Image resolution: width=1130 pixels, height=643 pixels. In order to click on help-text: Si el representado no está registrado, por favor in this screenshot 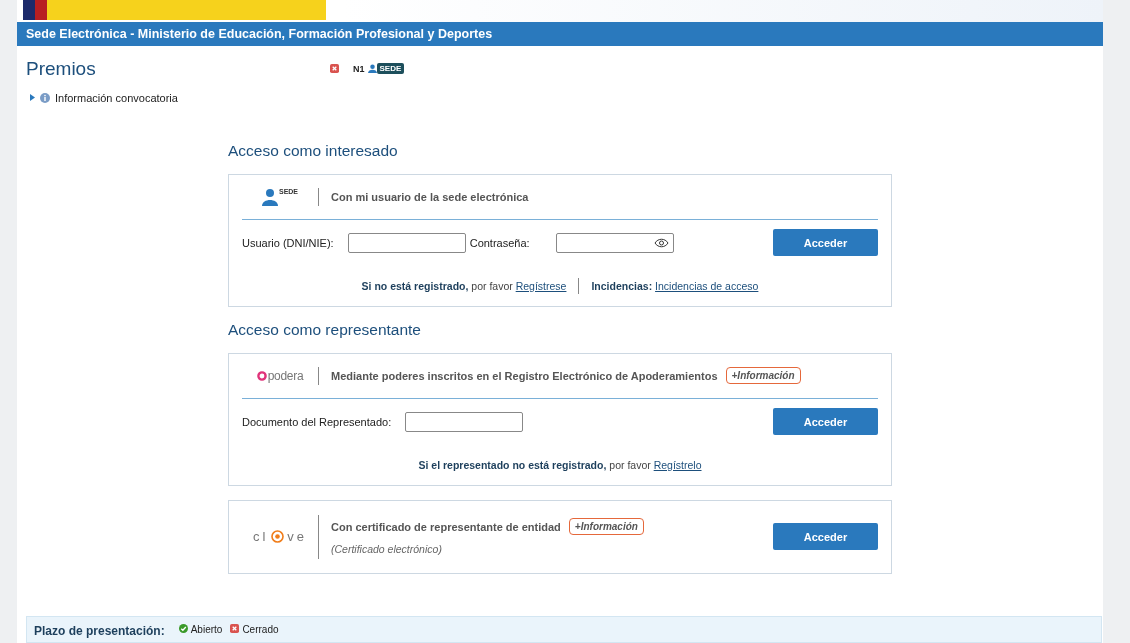, I will do `click(535, 464)`.